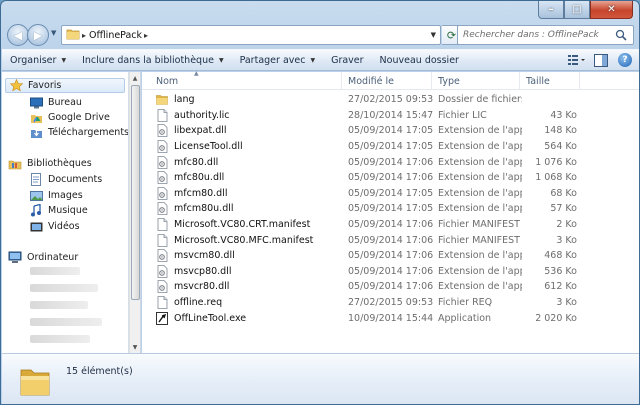 The image size is (640, 405). What do you see at coordinates (251, 131) in the screenshot?
I see `file-name-cell: libexpat.dll` at bounding box center [251, 131].